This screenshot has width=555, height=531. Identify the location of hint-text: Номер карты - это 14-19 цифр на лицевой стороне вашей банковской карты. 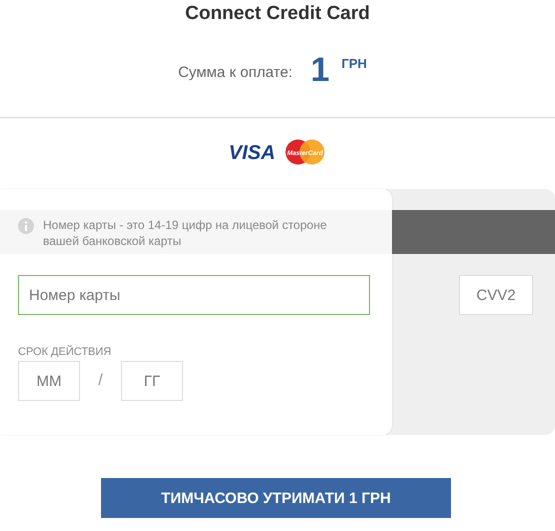
(185, 233).